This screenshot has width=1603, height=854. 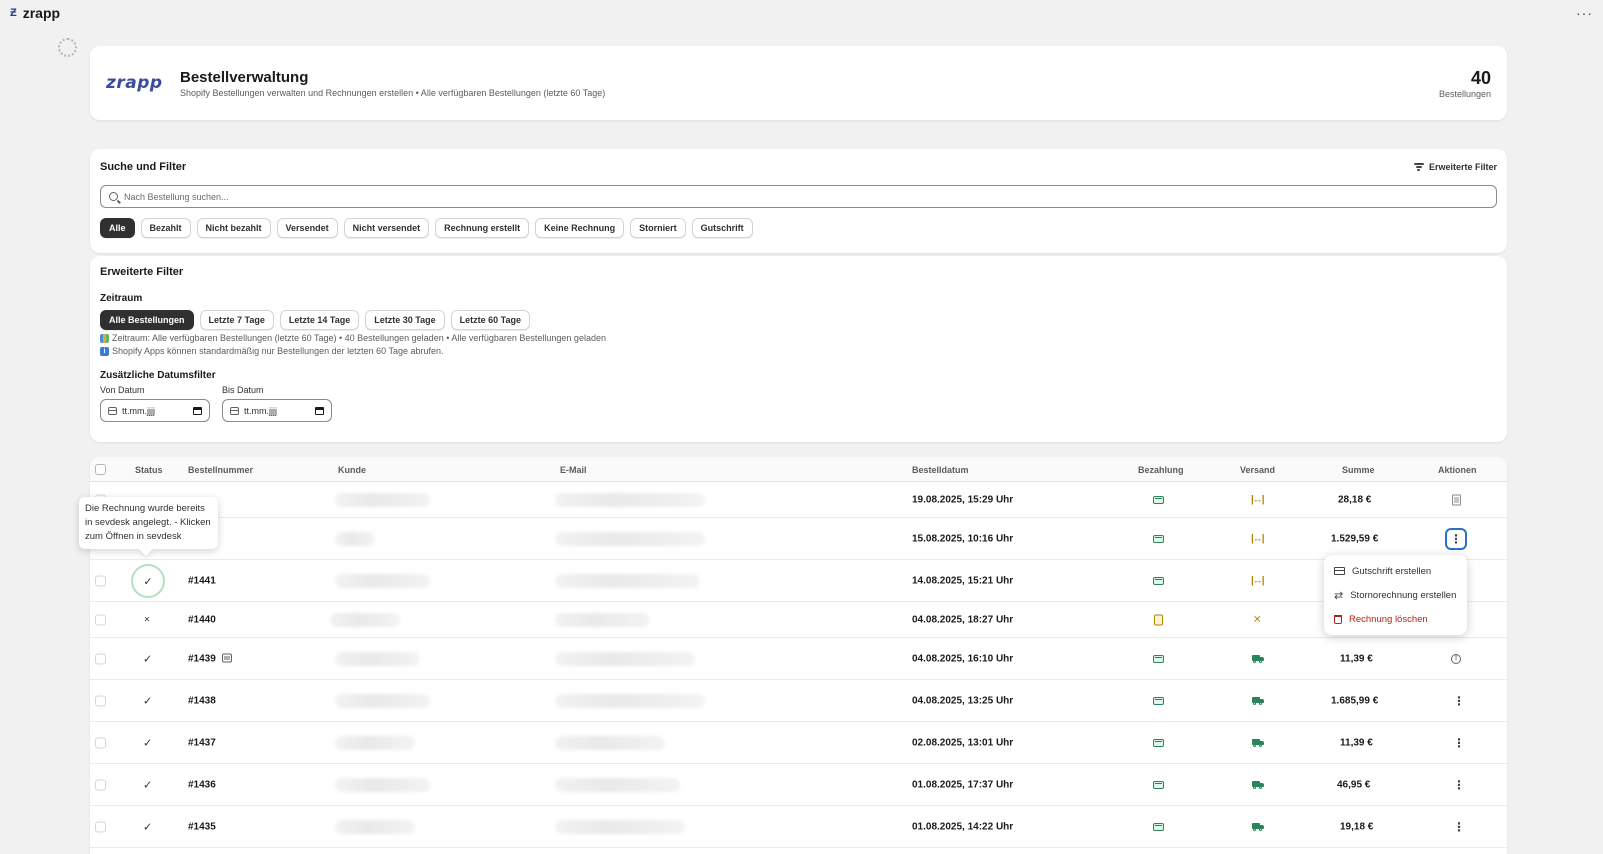 I want to click on more-options-icon: ···, so click(x=1584, y=13).